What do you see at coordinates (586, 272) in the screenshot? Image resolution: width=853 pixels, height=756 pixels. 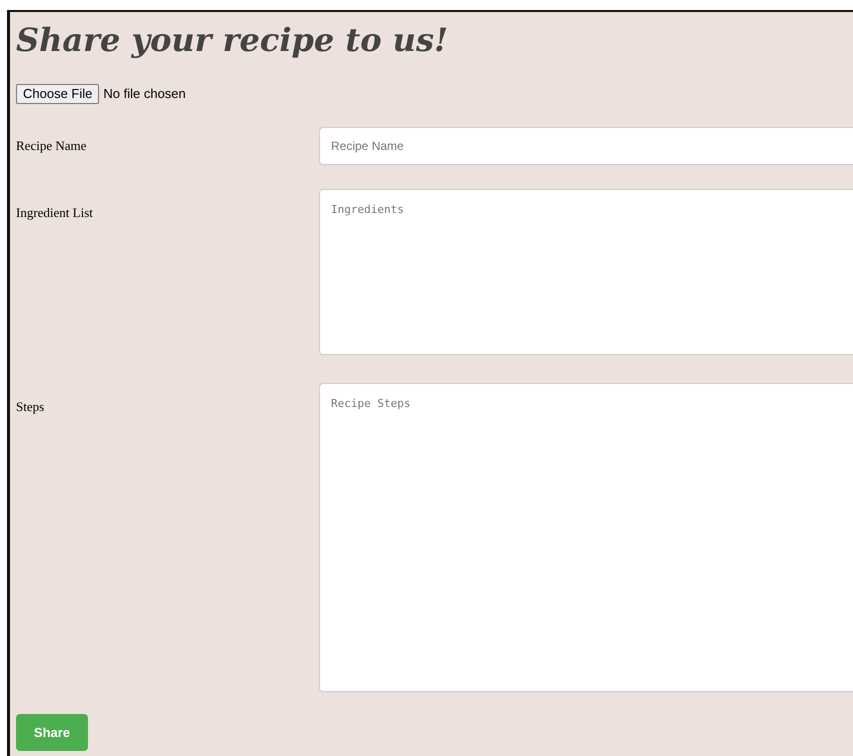 I see `text-area: Ingredients` at bounding box center [586, 272].